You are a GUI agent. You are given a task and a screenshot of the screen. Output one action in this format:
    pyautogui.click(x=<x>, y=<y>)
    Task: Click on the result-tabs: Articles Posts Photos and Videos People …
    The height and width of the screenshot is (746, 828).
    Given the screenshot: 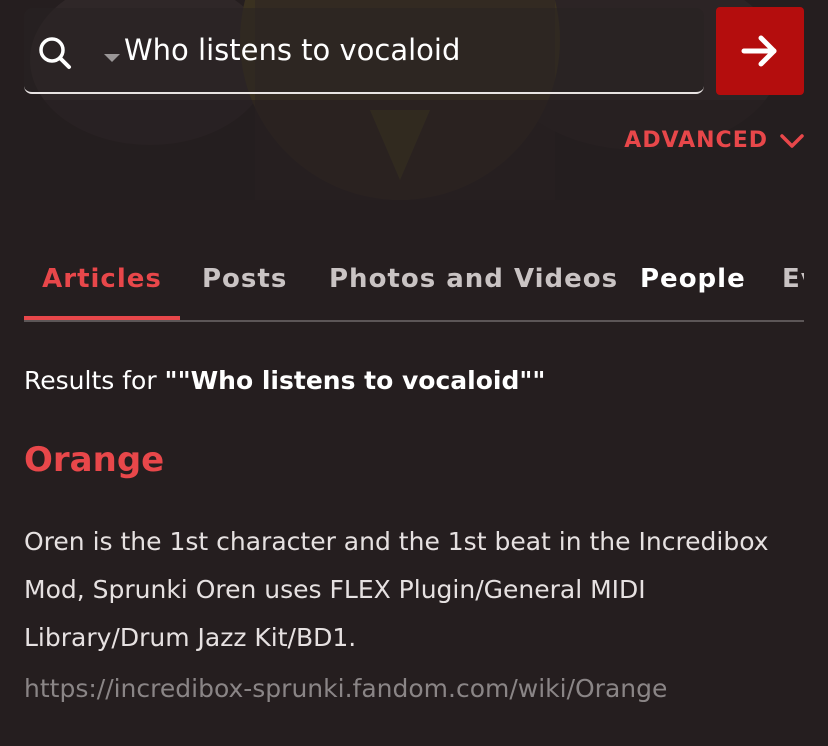 What is the action you would take?
    pyautogui.click(x=414, y=288)
    